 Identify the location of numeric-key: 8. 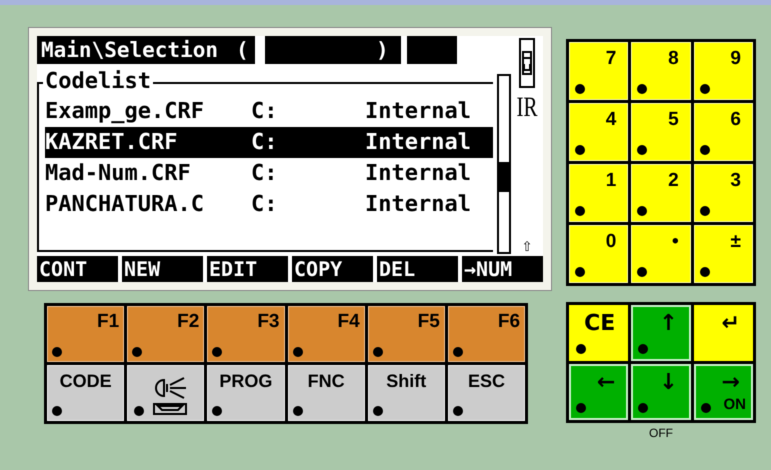
(661, 71).